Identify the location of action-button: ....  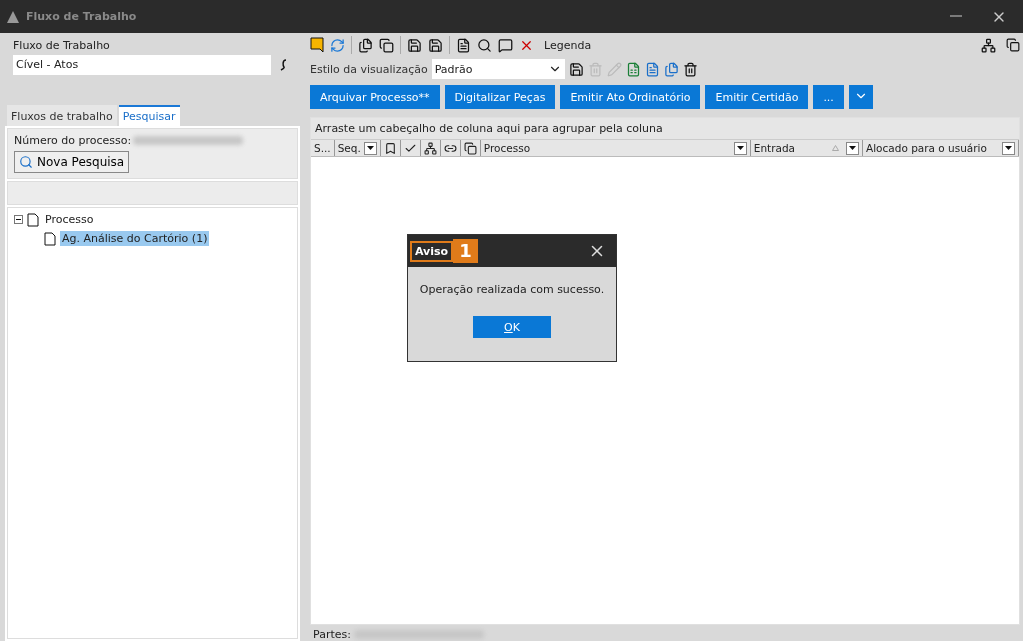
(828, 97).